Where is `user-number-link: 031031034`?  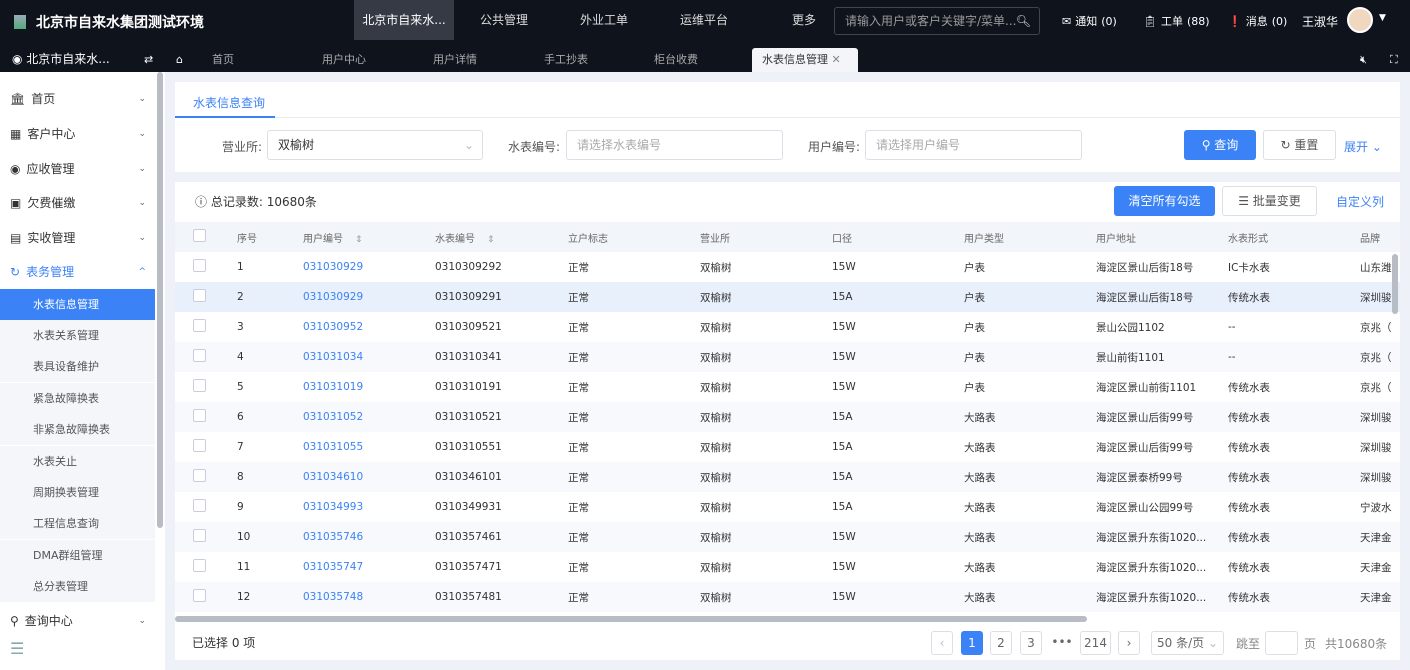
user-number-link: 031031034 is located at coordinates (333, 357).